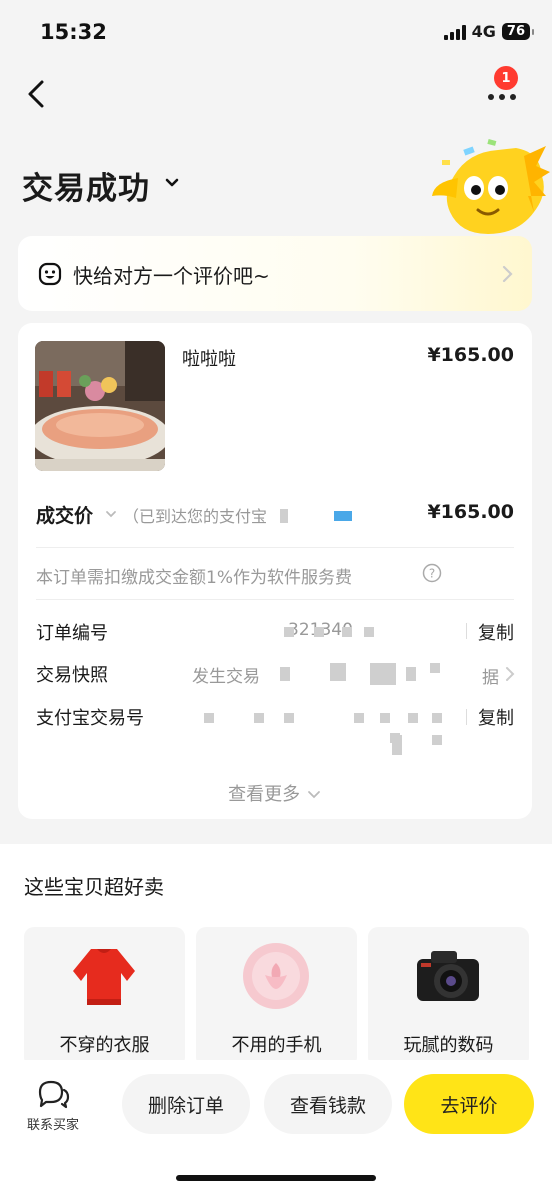 The image size is (552, 1195). I want to click on deal-price-label: 成交价, so click(64, 514).